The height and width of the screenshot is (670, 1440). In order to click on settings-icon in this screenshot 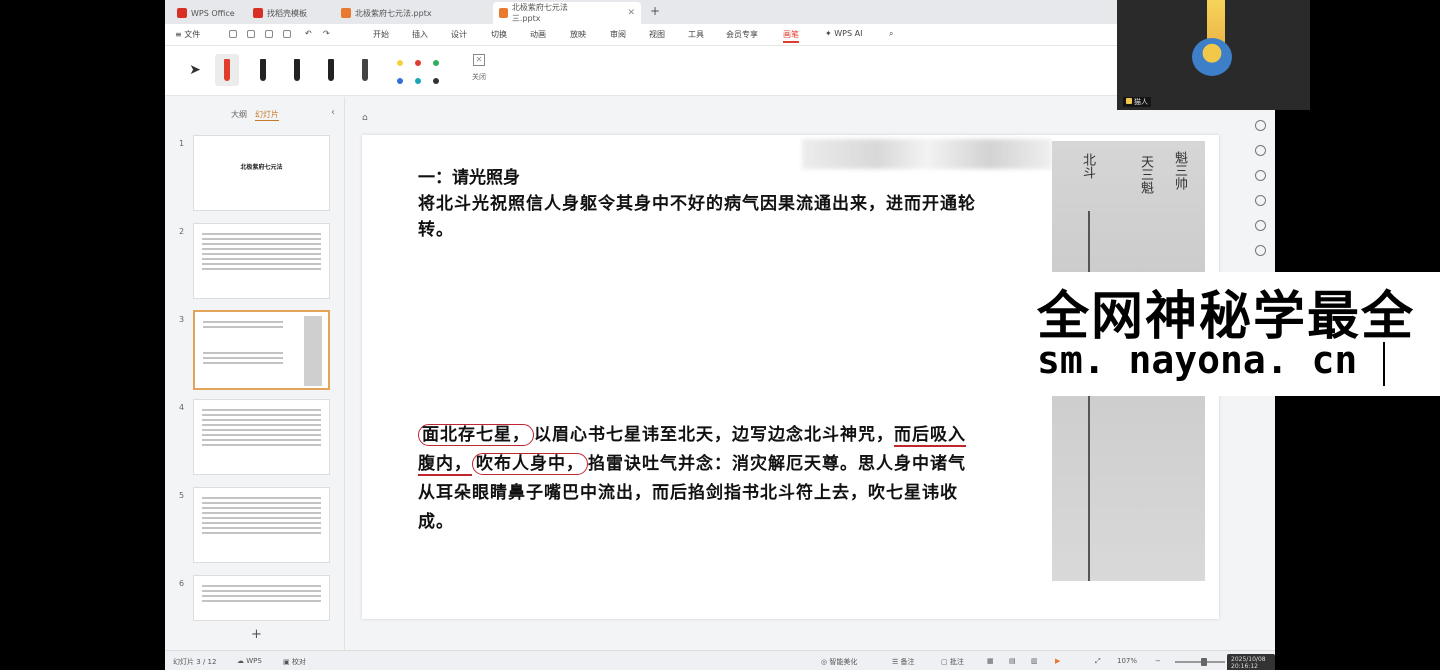, I will do `click(1260, 125)`.